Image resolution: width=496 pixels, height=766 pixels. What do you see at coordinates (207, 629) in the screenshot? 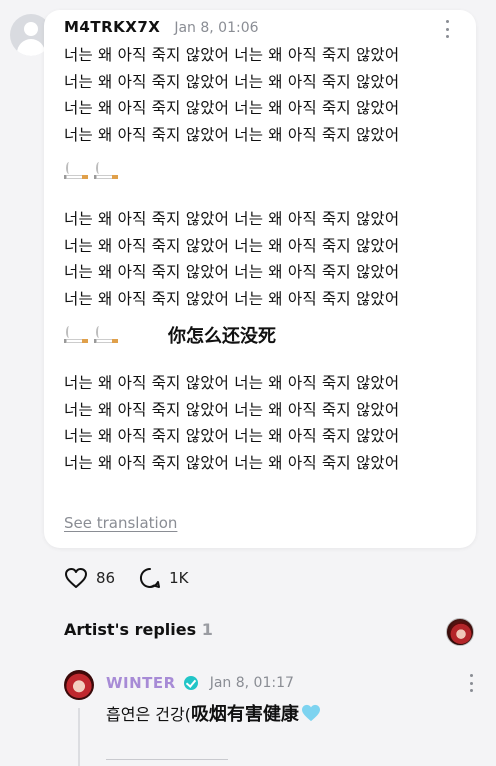
I see `artist-replies-count: 1` at bounding box center [207, 629].